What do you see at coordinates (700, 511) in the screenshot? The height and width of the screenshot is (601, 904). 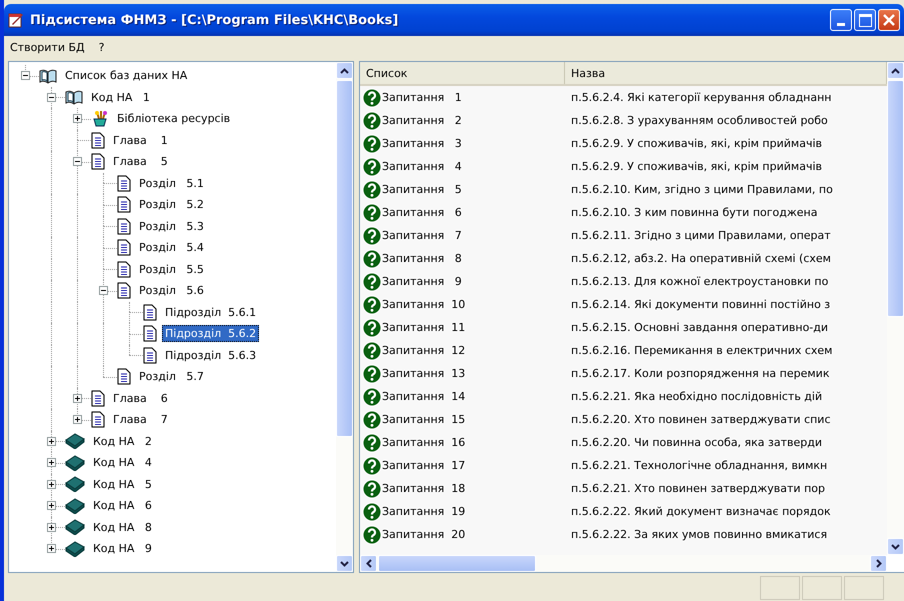 I see `question-title: п.5.6.2.22. Який документ визначає порядок` at bounding box center [700, 511].